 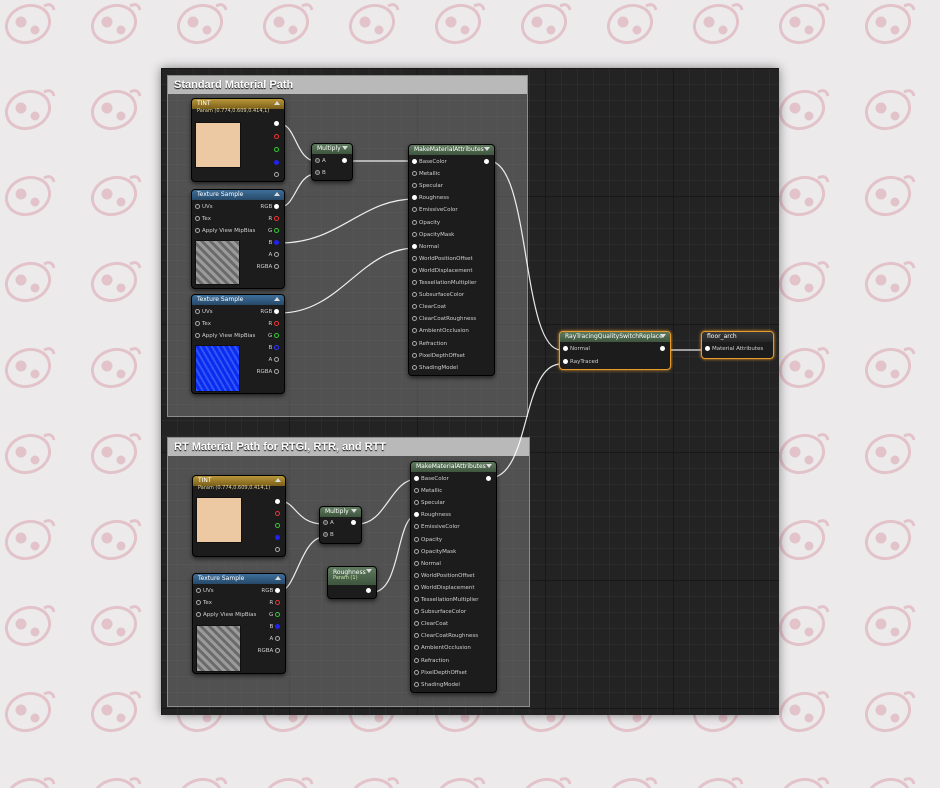 I want to click on input-pin-clearcoatroughness: ClearCoatRoughness, so click(x=444, y=319).